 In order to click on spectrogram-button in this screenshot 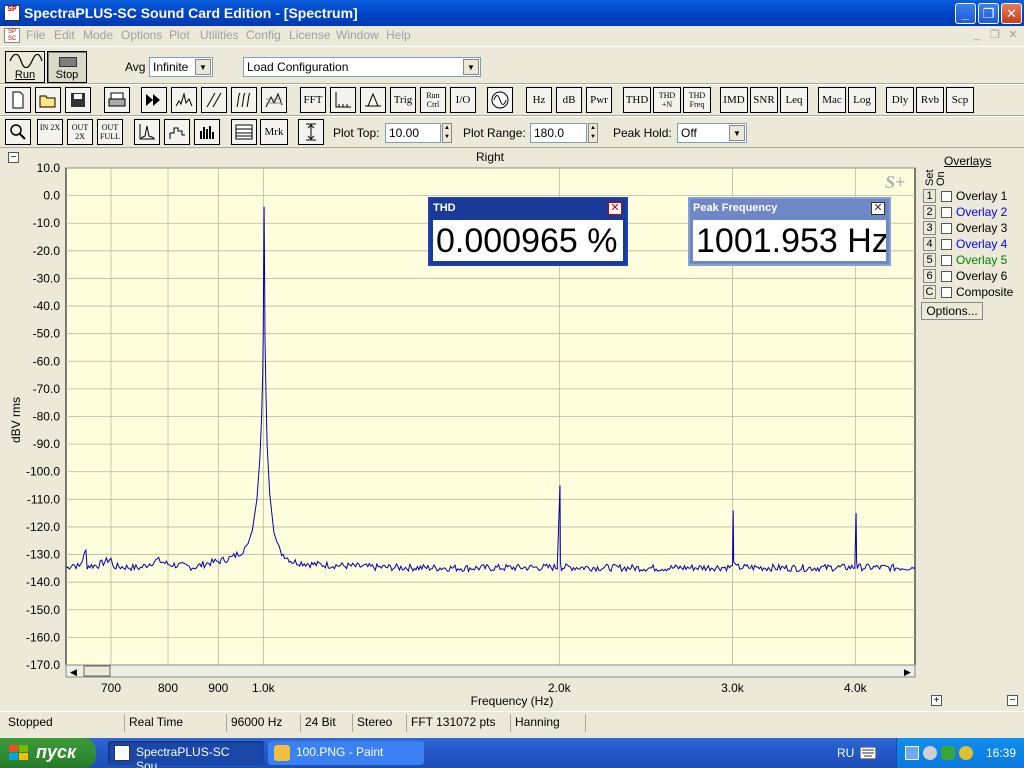, I will do `click(244, 100)`.